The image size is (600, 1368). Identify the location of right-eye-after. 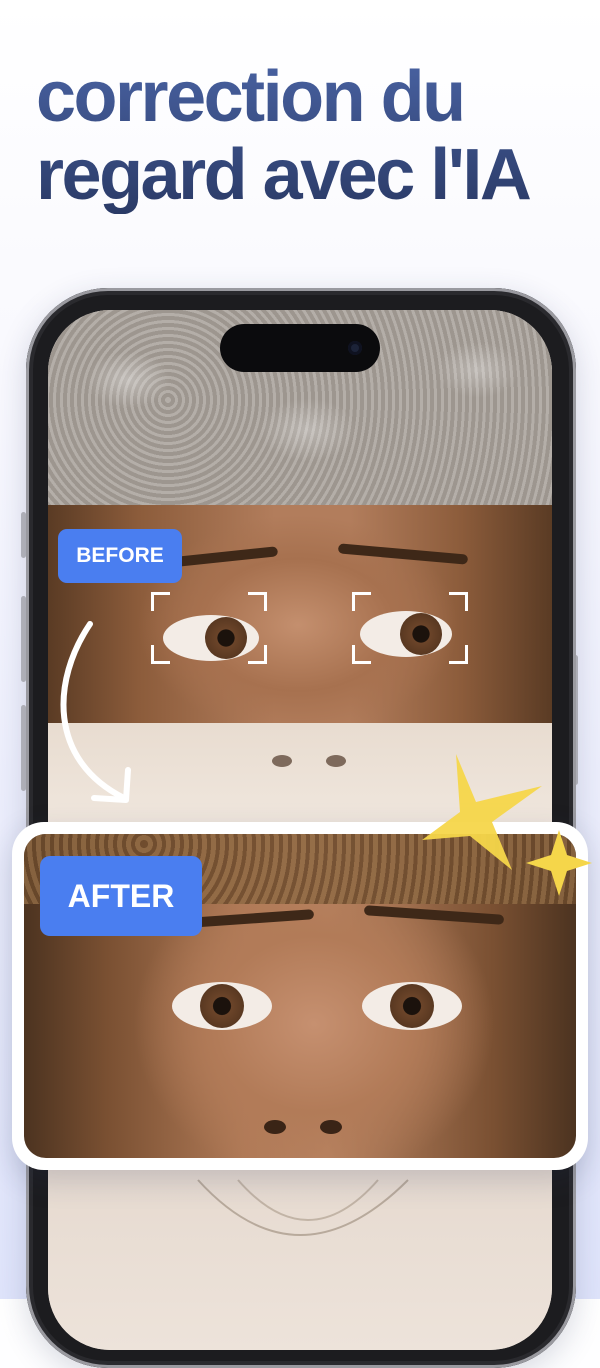
(412, 1006).